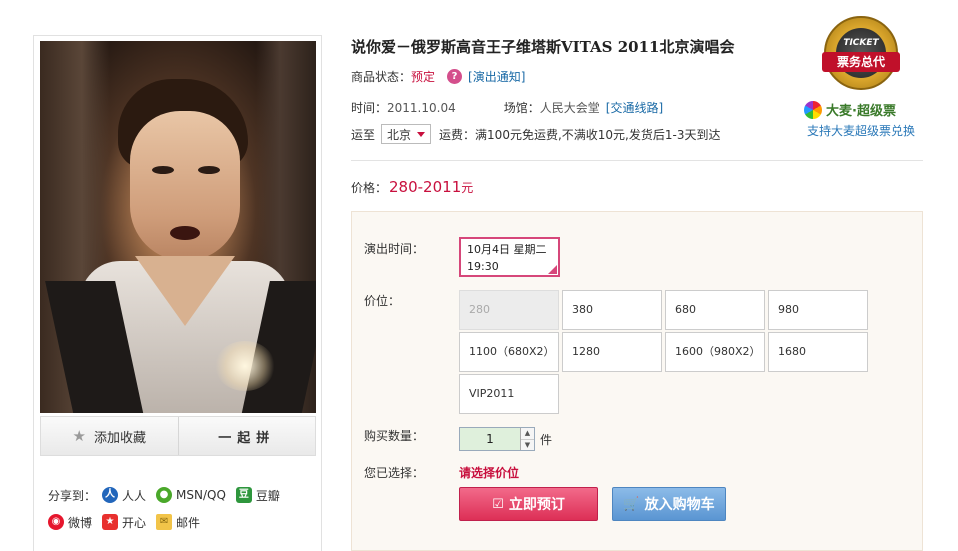 This screenshot has width=958, height=551. I want to click on shipping-row: 运至 北京 运费： 满100元免运费,不满收10元,发货后1-3天到达, so click(535, 134).